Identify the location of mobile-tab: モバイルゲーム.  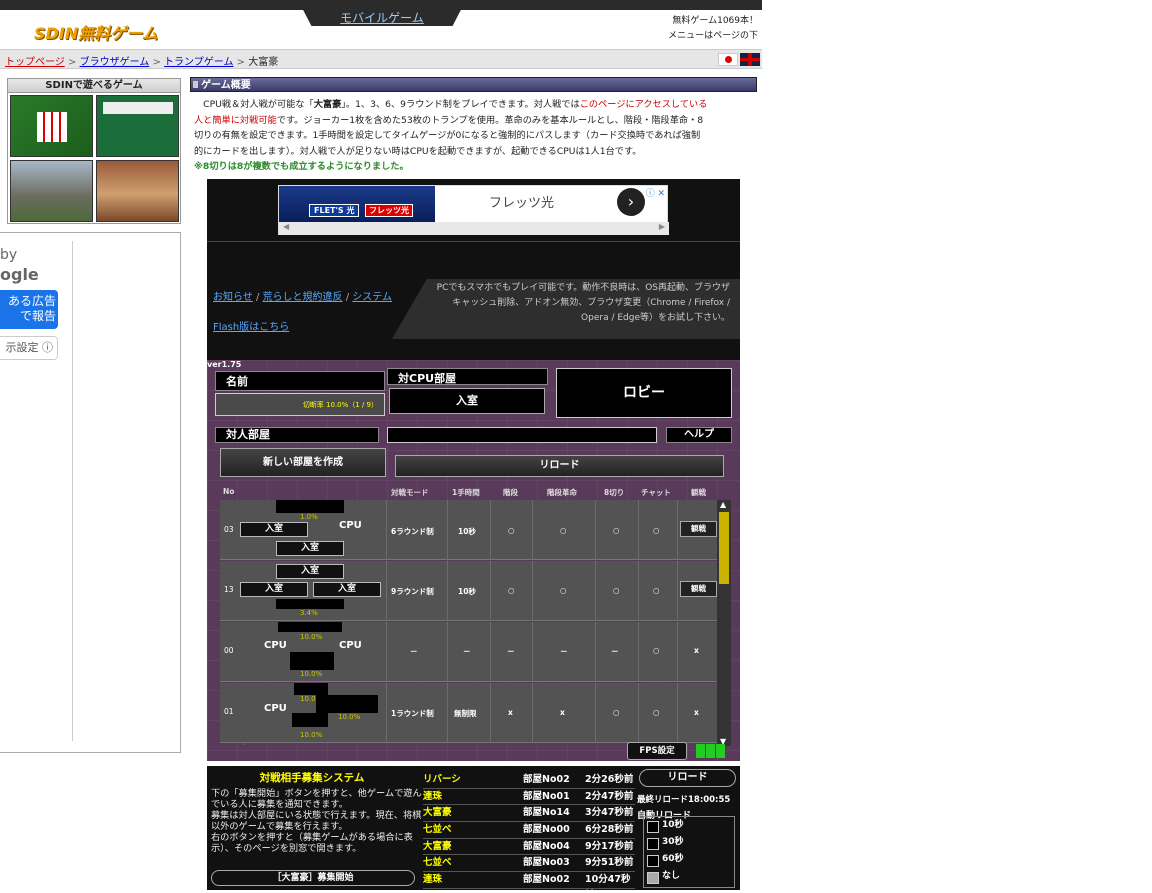
(382, 13).